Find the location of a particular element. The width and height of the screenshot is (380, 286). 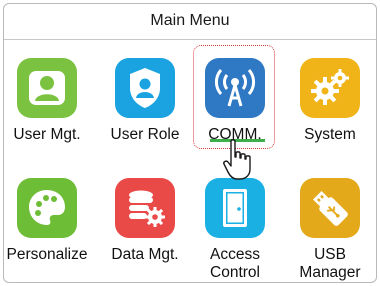

menu-item-label: Personalize is located at coordinates (47, 254).